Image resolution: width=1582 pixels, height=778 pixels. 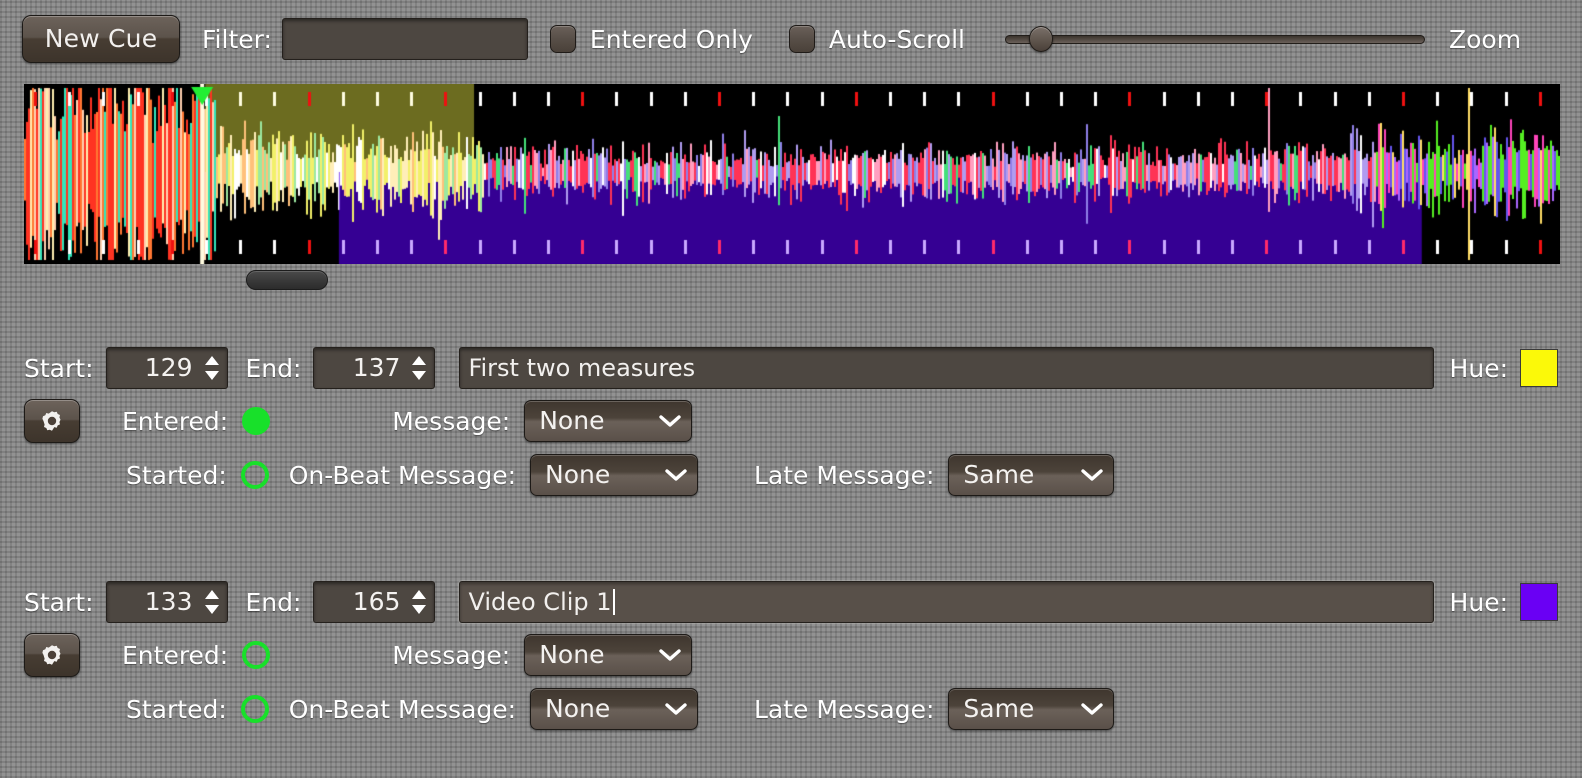 I want to click on zoom-label: Zoom, so click(x=1485, y=39).